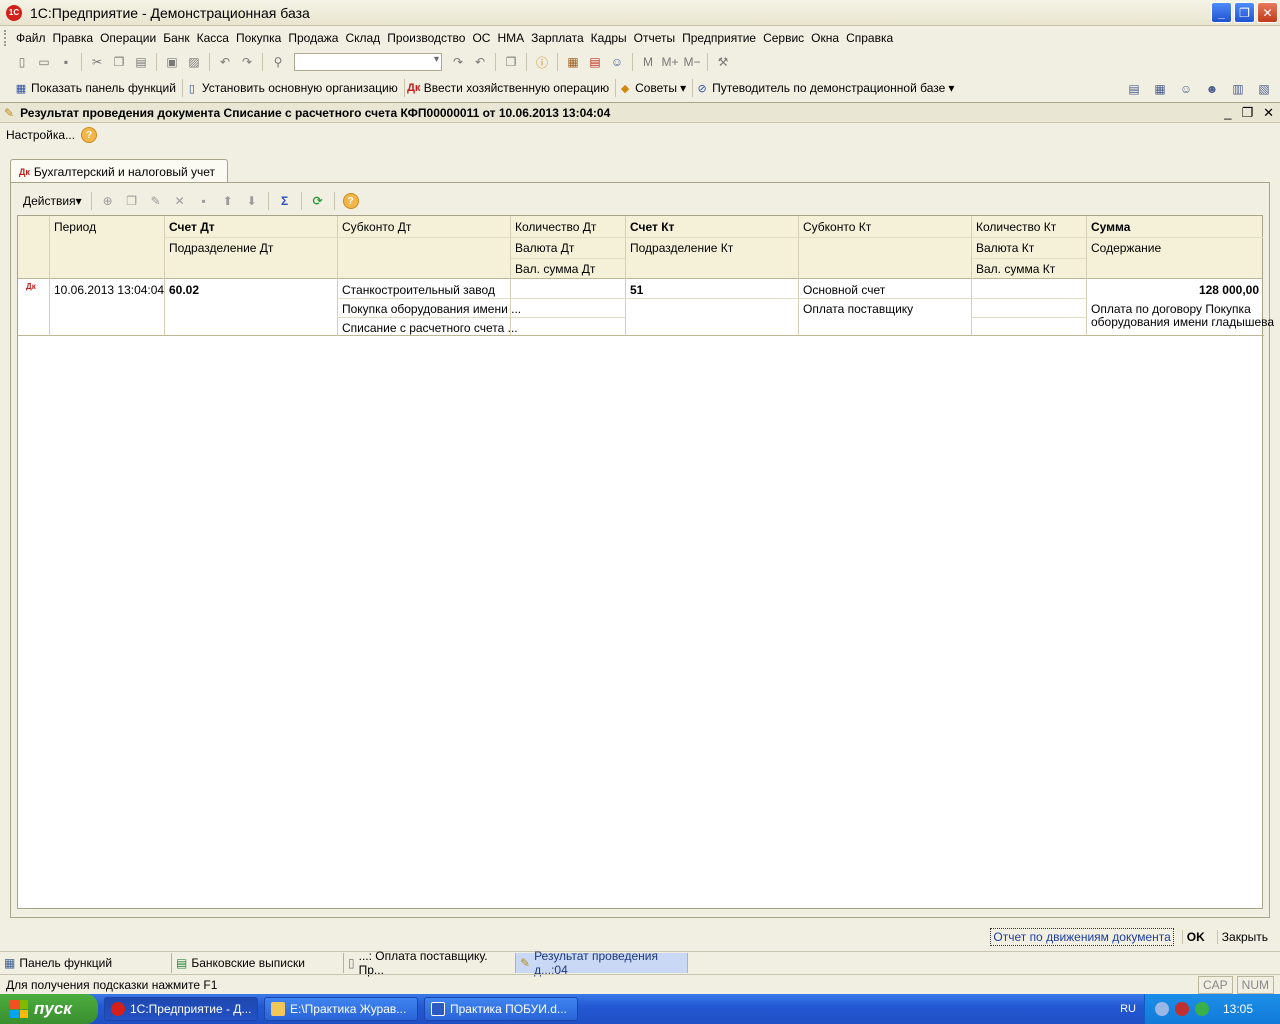  Describe the element at coordinates (194, 62) in the screenshot. I see `print-preview-icon: ▨` at that location.